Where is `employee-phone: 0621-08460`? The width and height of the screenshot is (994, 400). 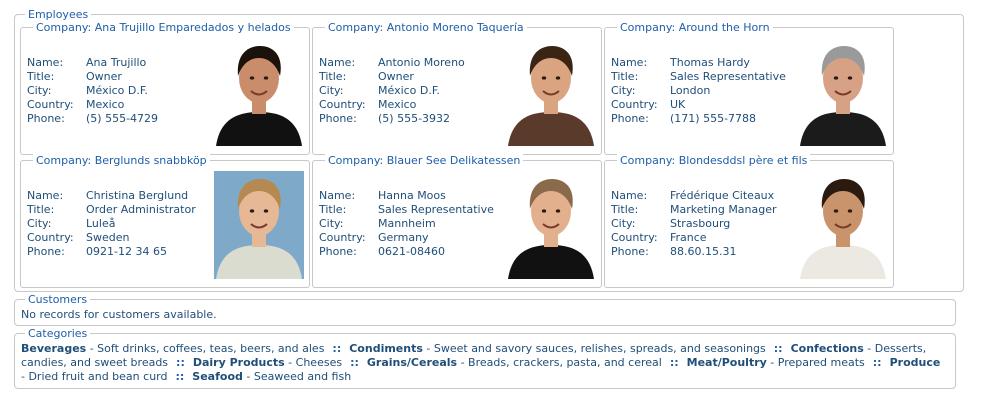
employee-phone: 0621-08460 is located at coordinates (411, 251).